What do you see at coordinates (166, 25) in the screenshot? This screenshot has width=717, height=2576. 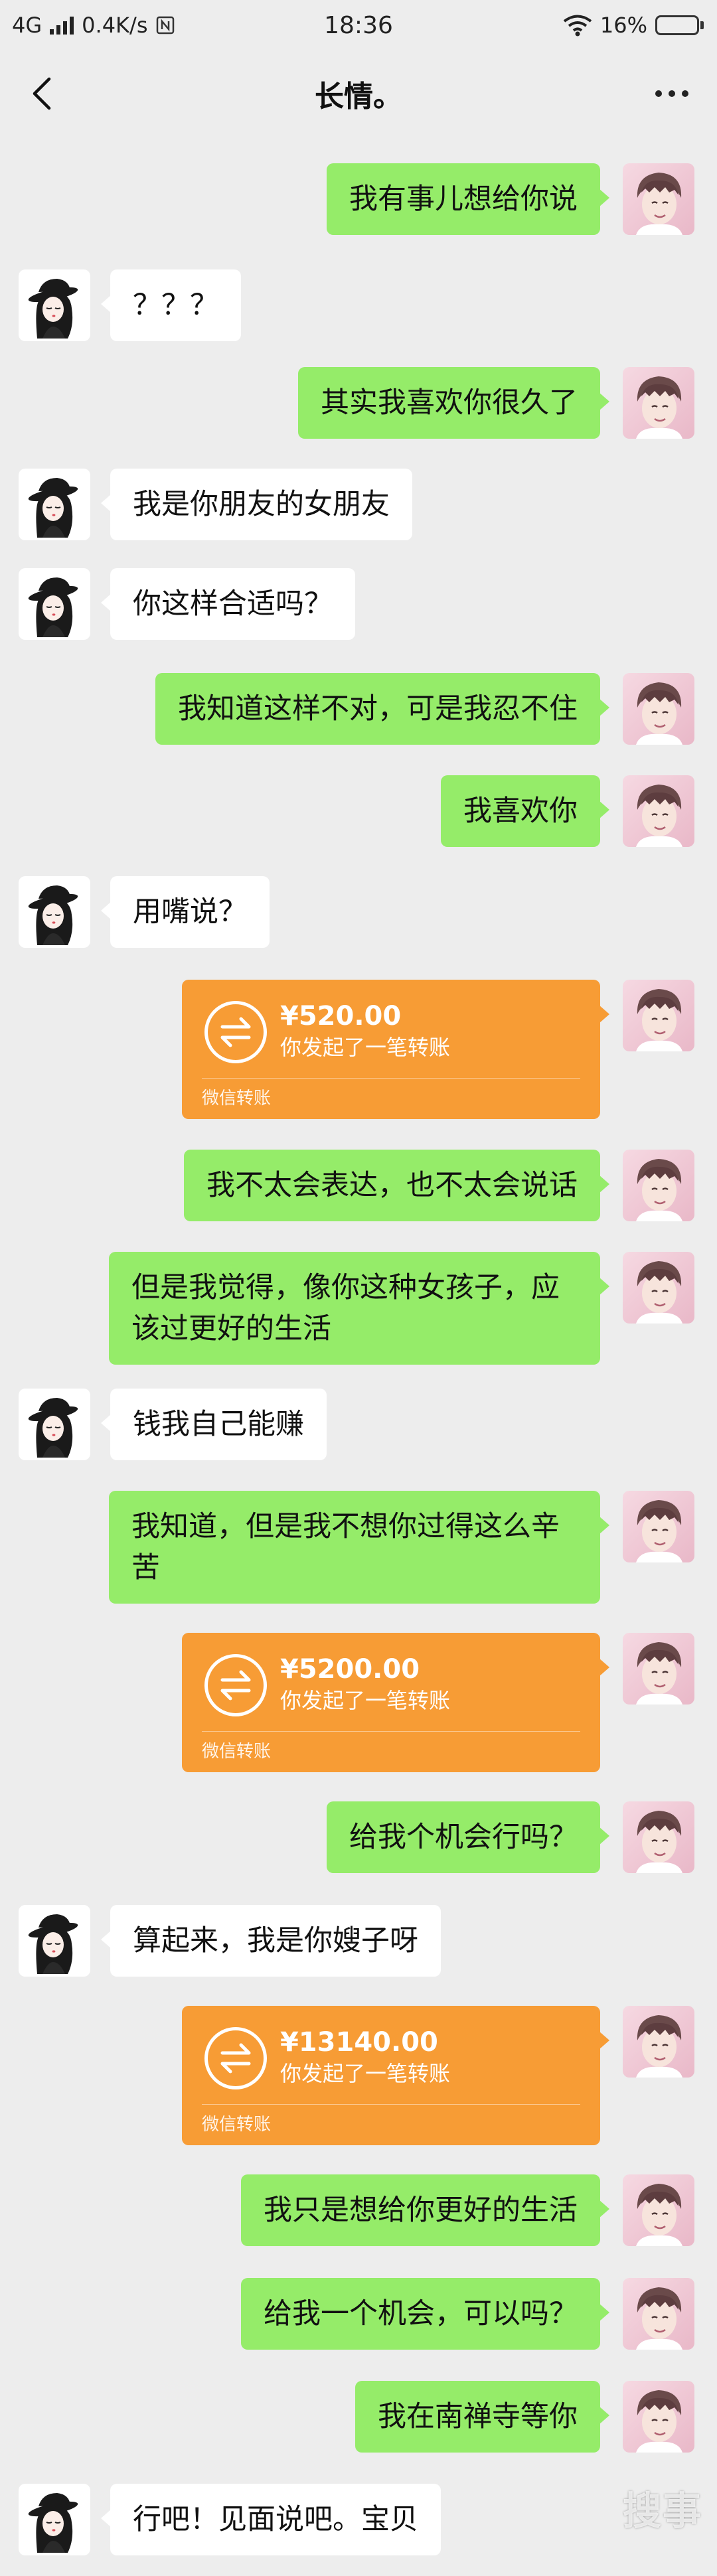 I see `nfc-icon` at bounding box center [166, 25].